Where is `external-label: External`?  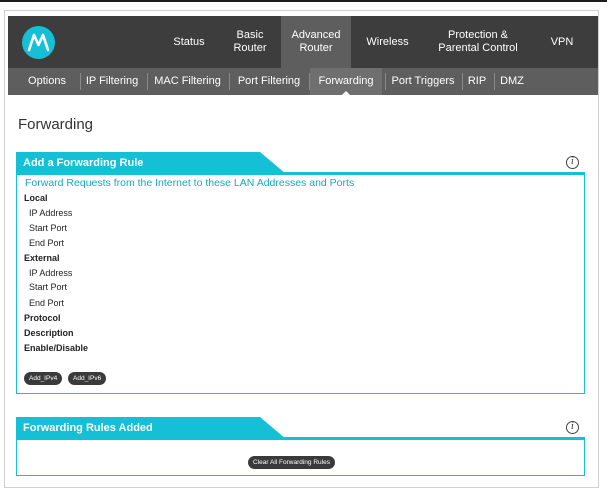
external-label: External is located at coordinates (42, 258).